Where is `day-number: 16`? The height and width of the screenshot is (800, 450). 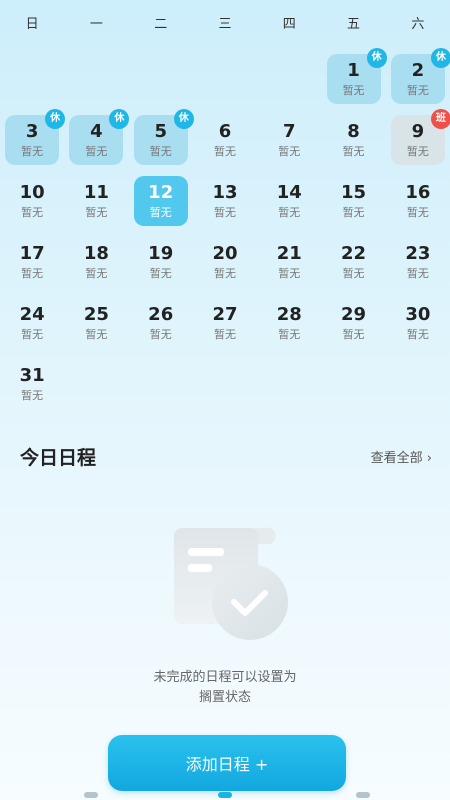 day-number: 16 is located at coordinates (418, 192).